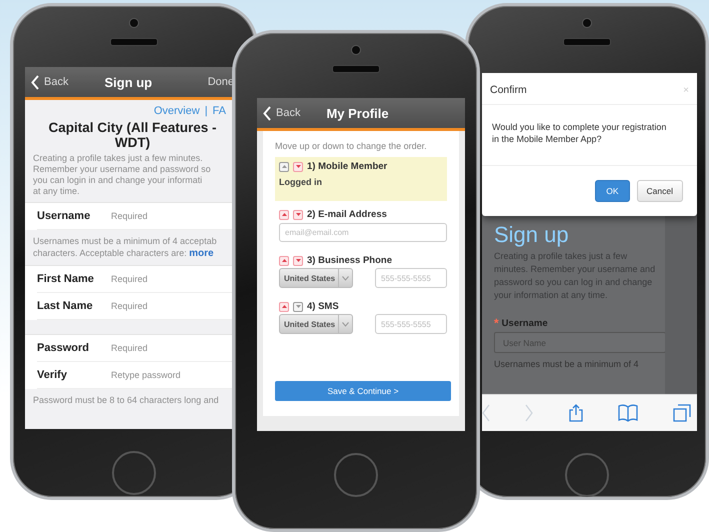 The width and height of the screenshot is (709, 532). Describe the element at coordinates (567, 364) in the screenshot. I see `help-text: Usernames must be a minimum of 4` at that location.